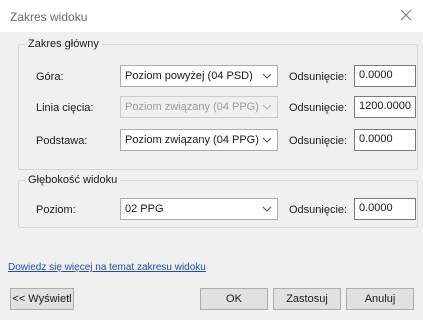 This screenshot has height=320, width=423. Describe the element at coordinates (144, 209) in the screenshot. I see `view-depth-level-value: 02 PPG` at that location.